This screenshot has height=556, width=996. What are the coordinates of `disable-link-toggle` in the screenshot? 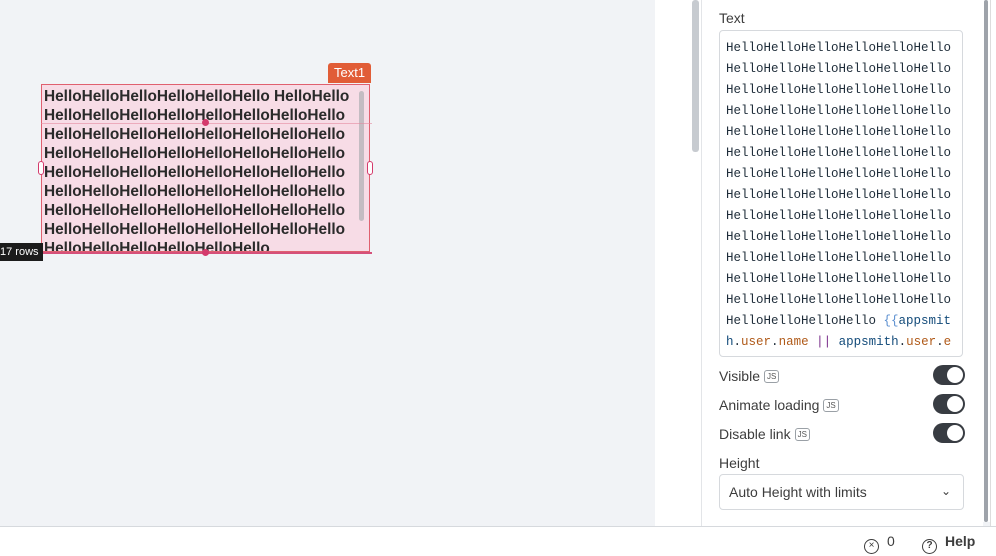 It's located at (949, 433).